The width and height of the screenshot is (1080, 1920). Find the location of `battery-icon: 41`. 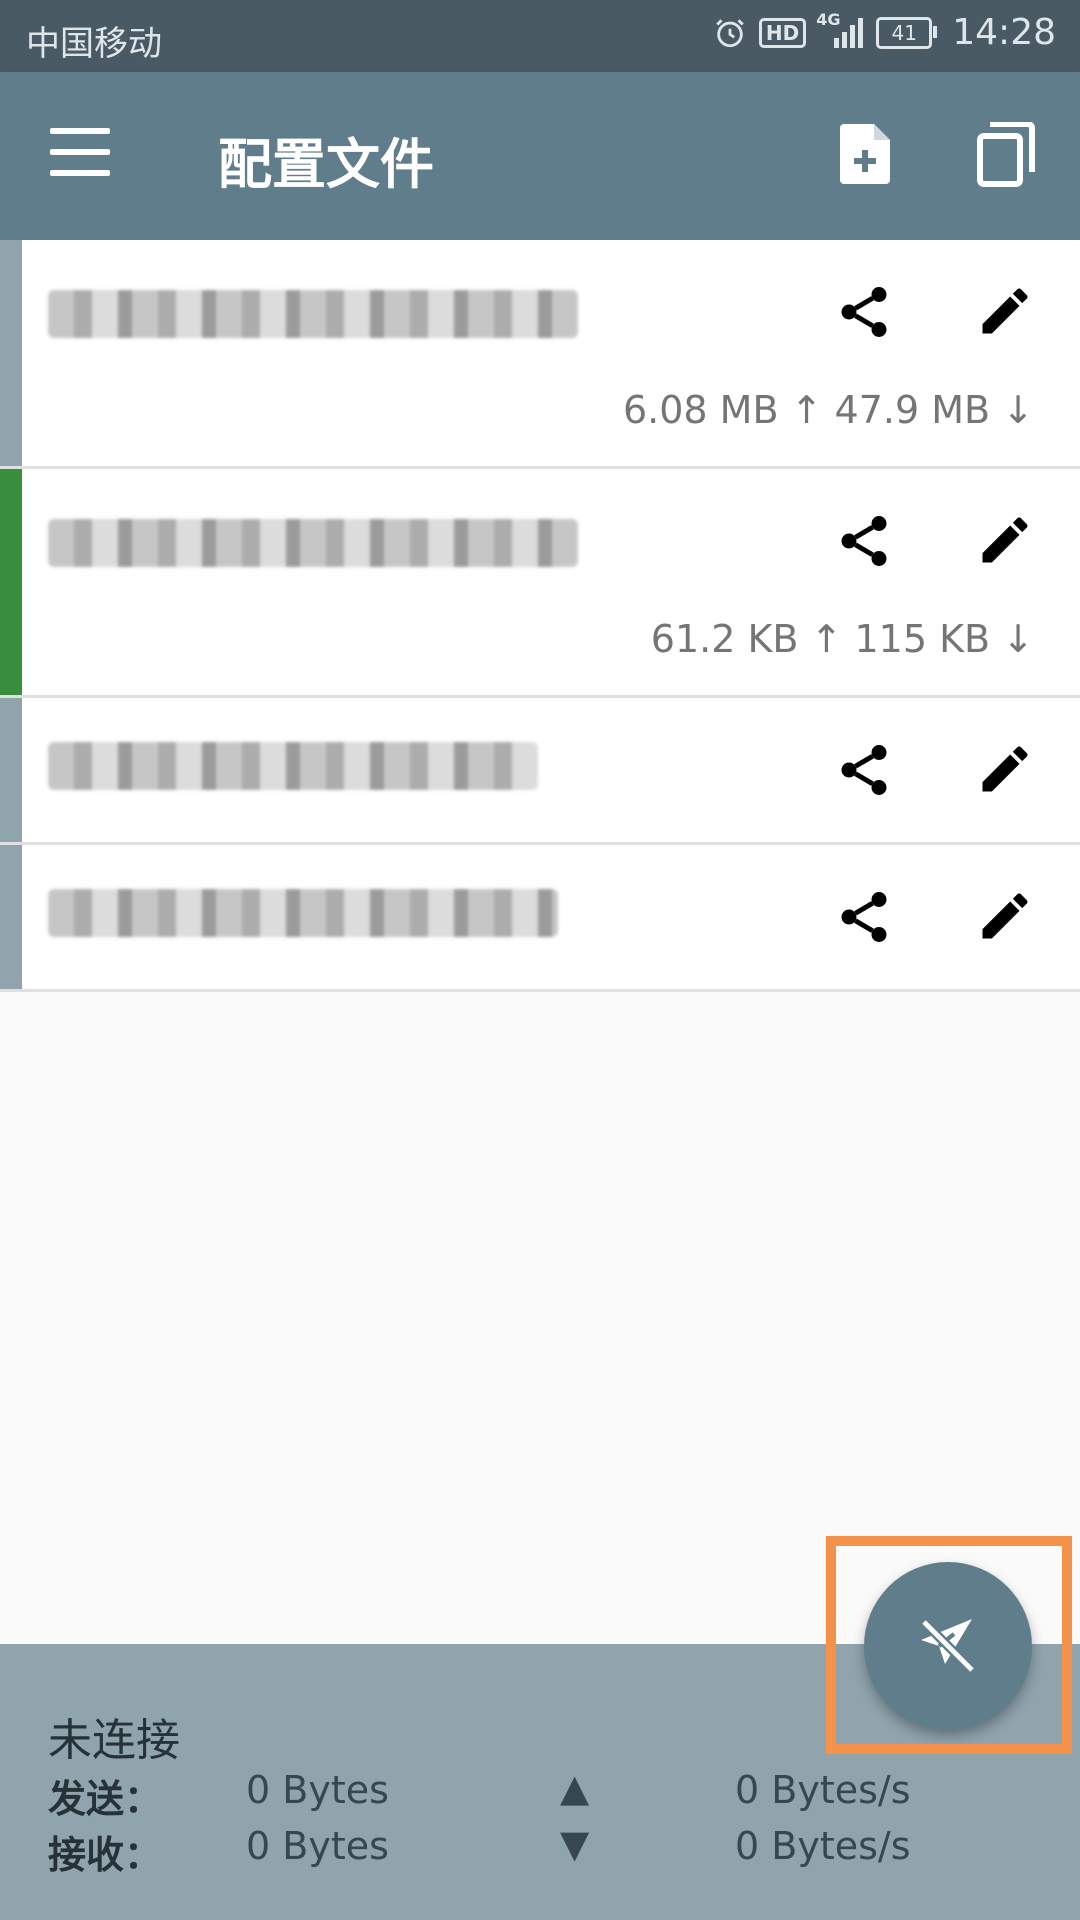

battery-icon: 41 is located at coordinates (907, 32).